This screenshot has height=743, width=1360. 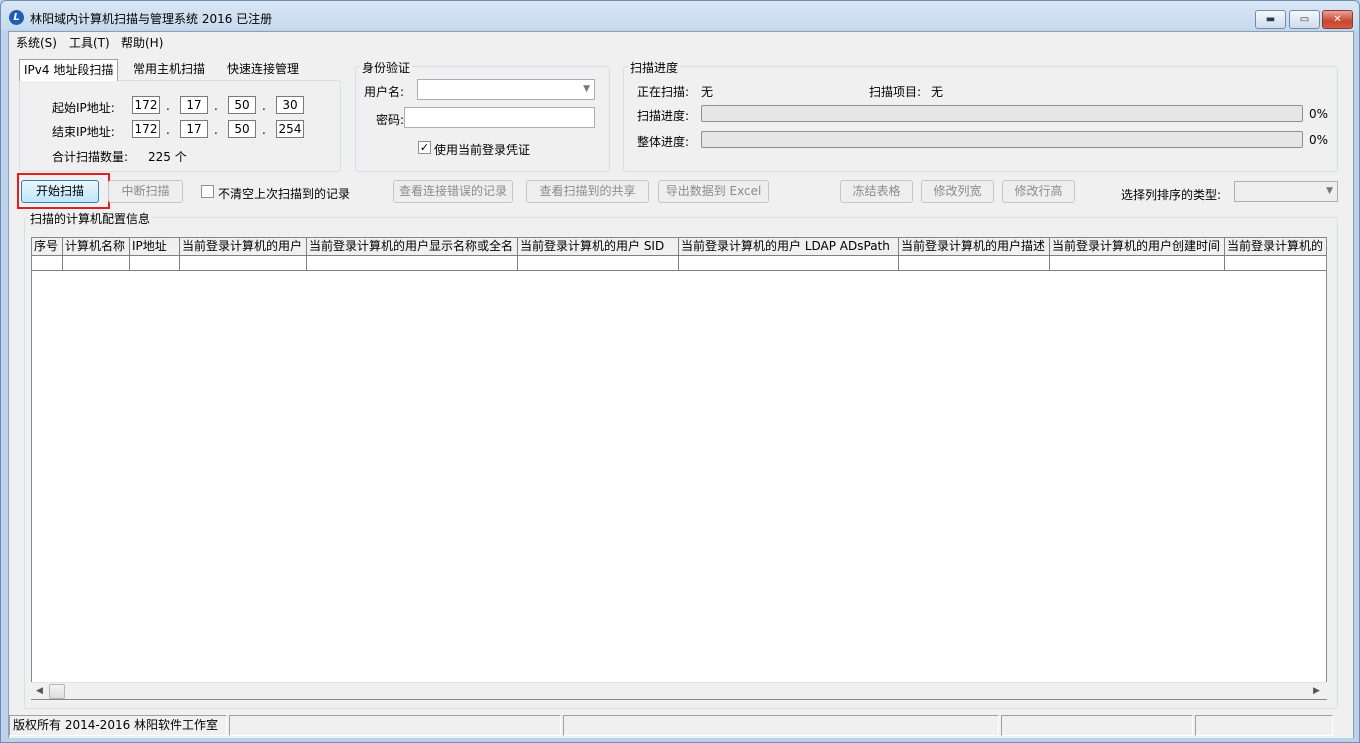 I want to click on end-ip-octet-2: 17, so click(x=194, y=129).